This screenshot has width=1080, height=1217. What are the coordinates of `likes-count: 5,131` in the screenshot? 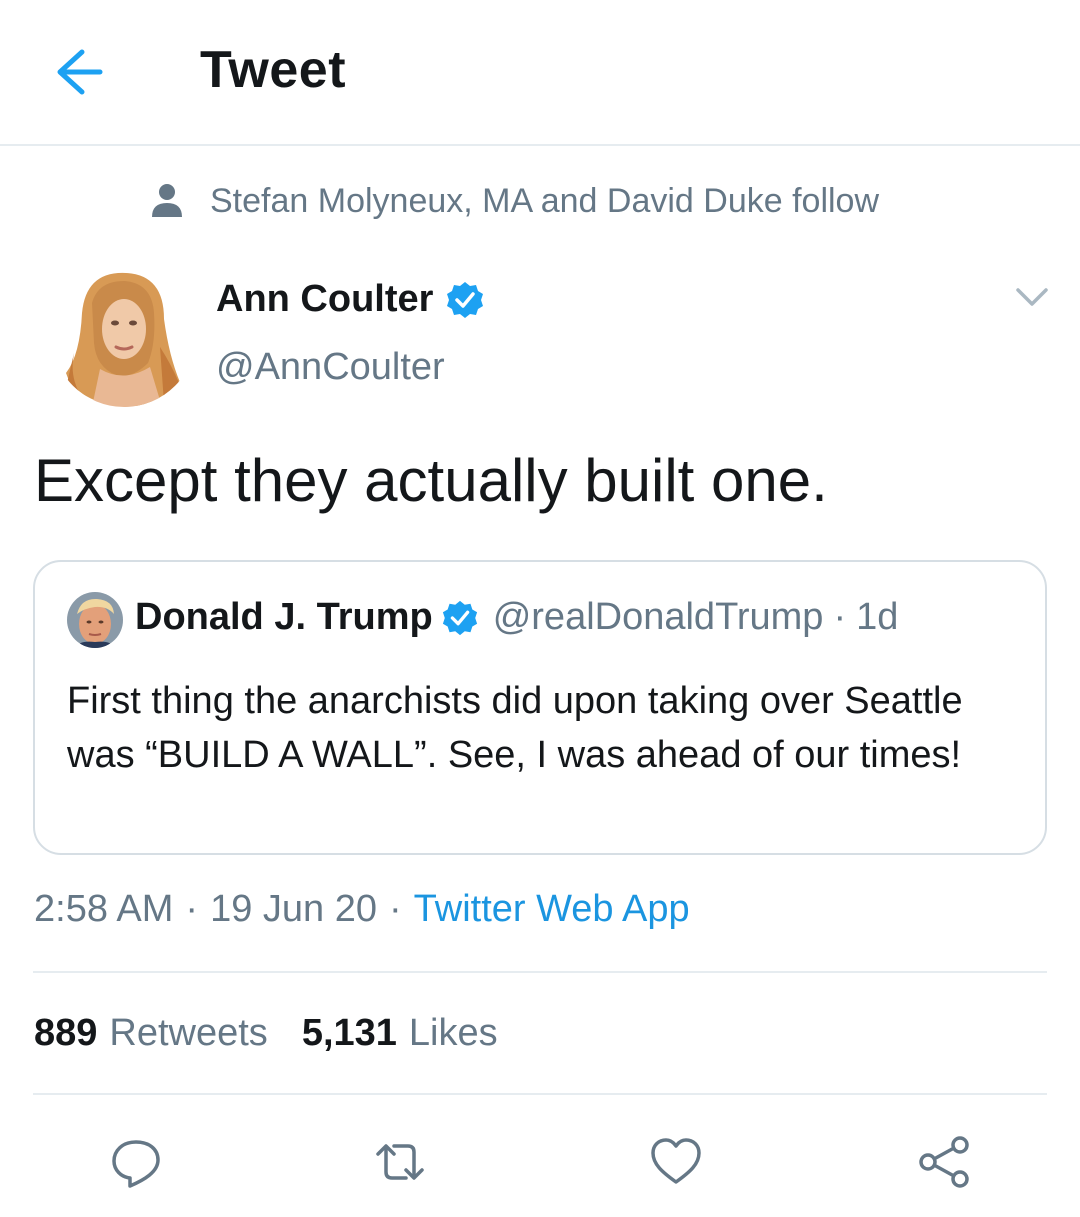 It's located at (349, 1033).